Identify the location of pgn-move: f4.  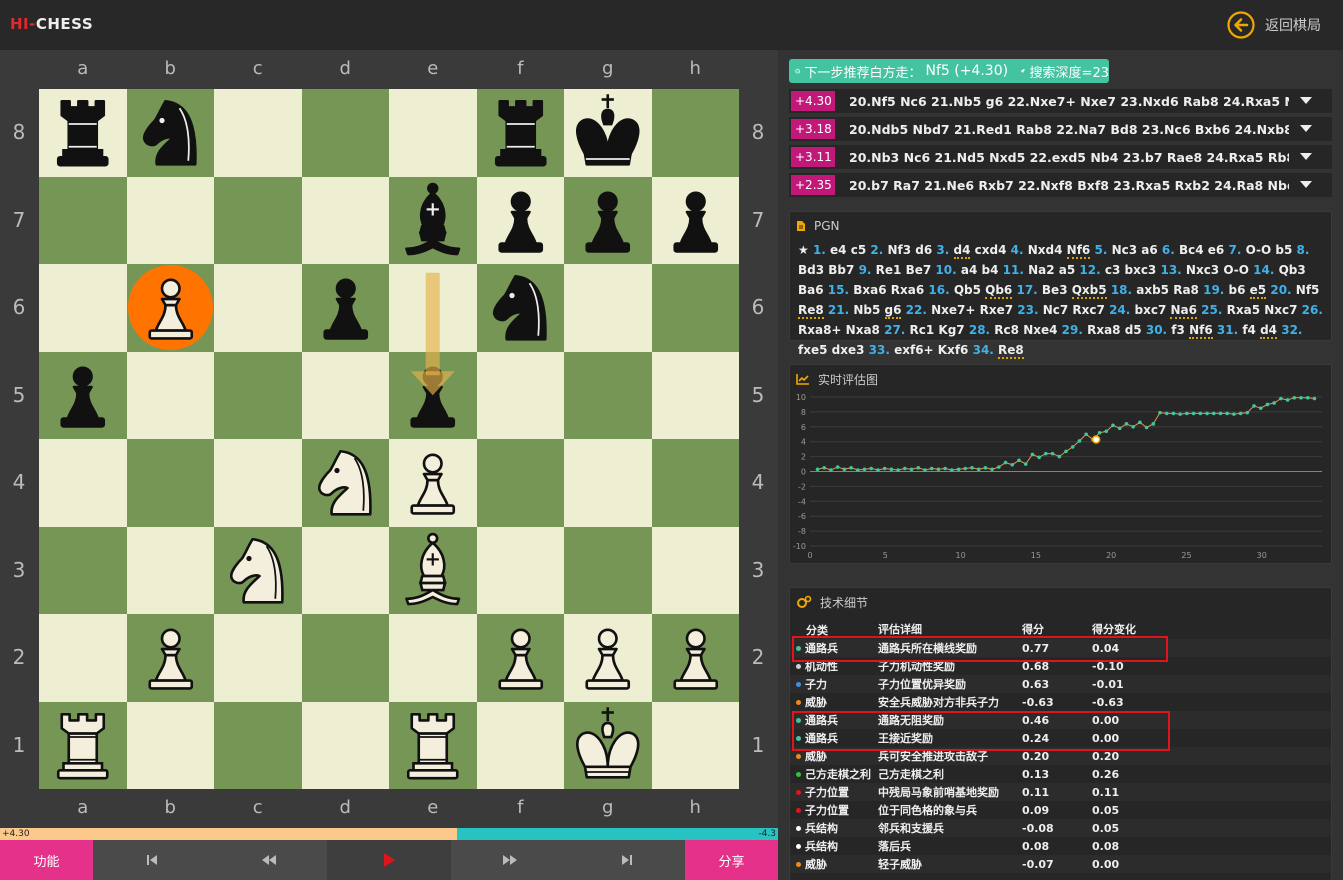
(1249, 330).